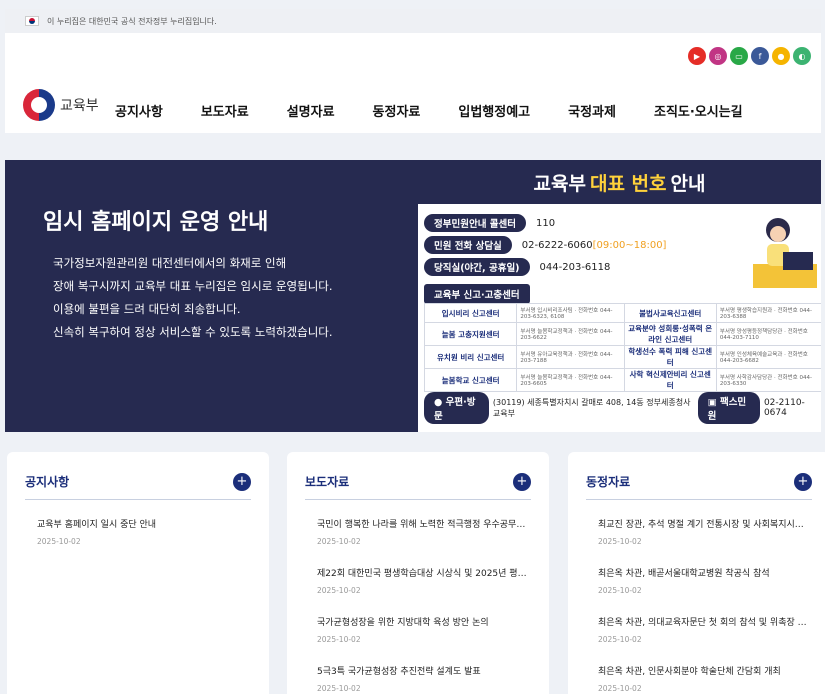 Image resolution: width=825 pixels, height=694 pixels. I want to click on youtube-icon: ▶, so click(697, 56).